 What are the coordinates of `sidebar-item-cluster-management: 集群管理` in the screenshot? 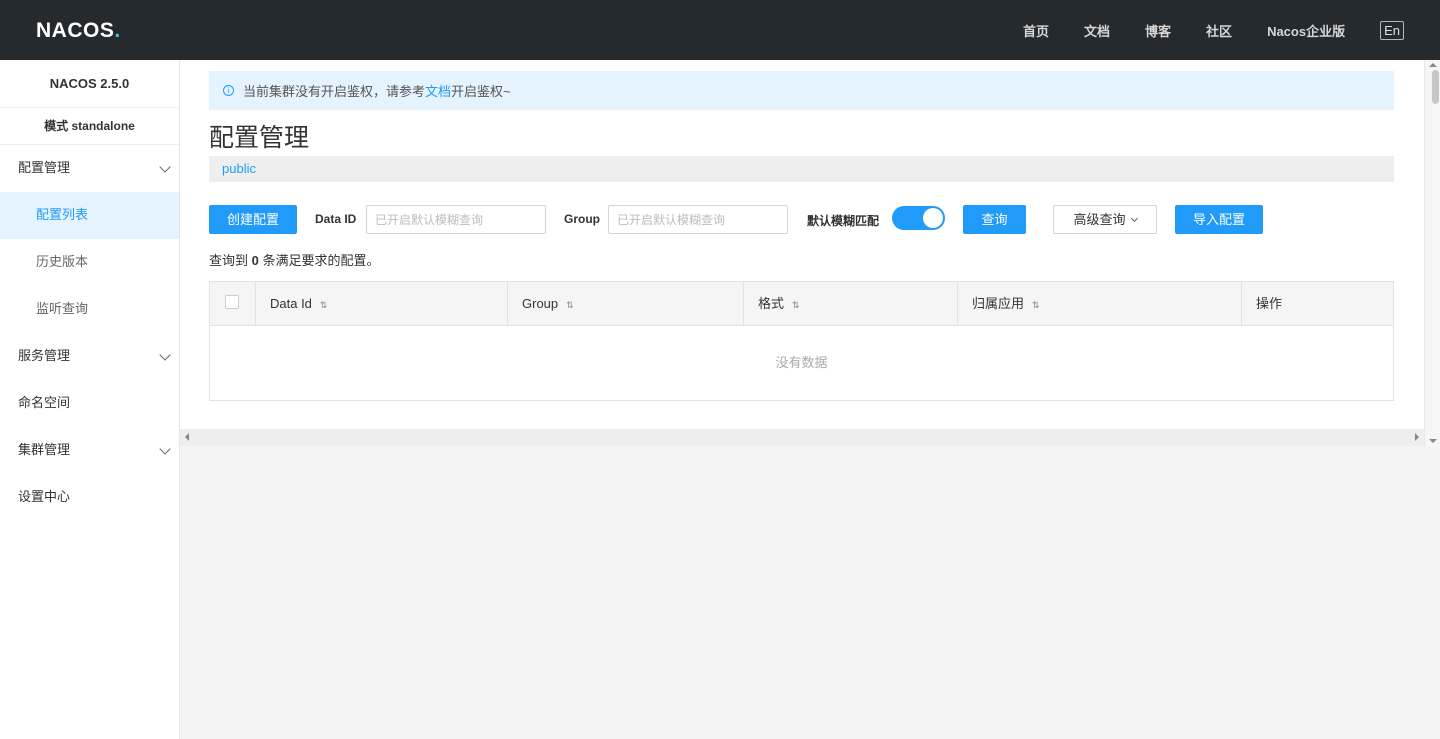 It's located at (89, 450).